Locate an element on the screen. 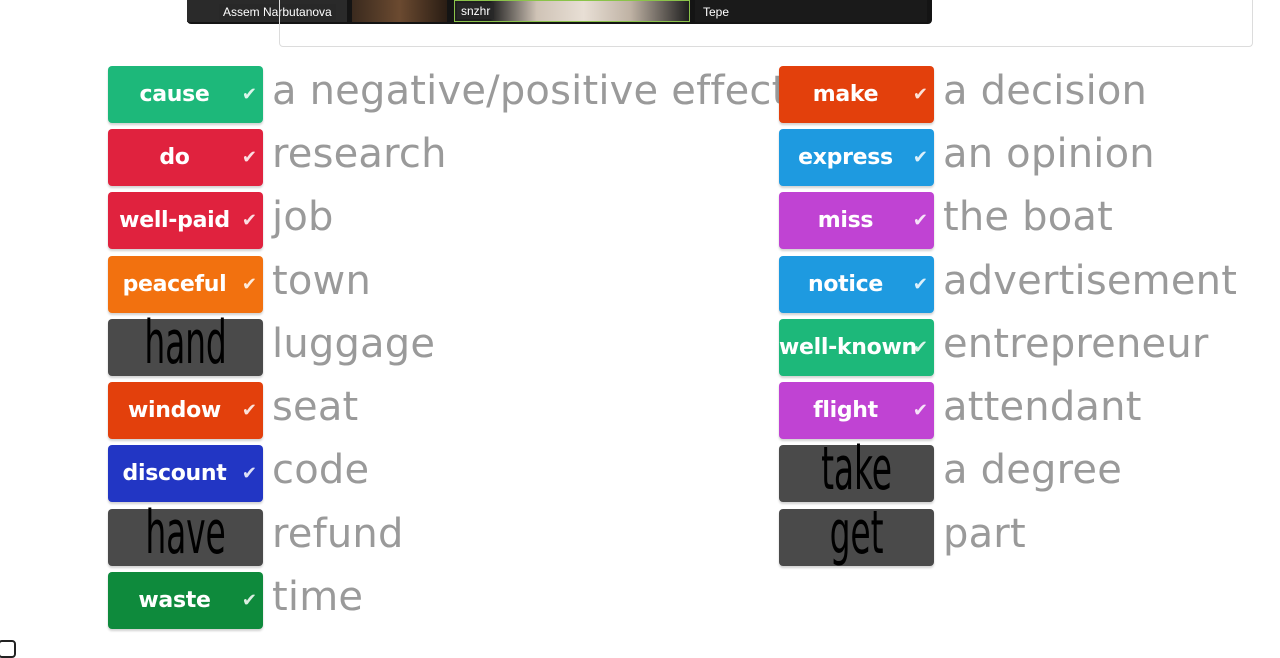 Image resolution: width=1280 pixels, height=658 pixels. word-tile-label: waste is located at coordinates (174, 600).